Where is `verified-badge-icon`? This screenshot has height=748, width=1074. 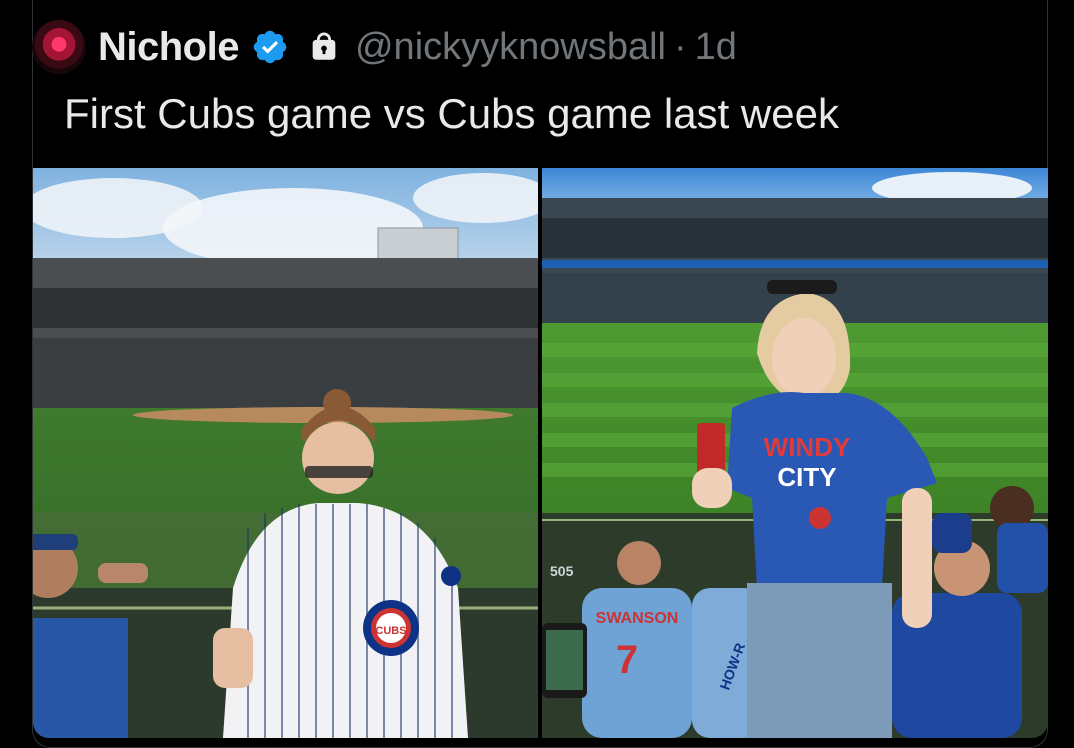 verified-badge-icon is located at coordinates (270, 47).